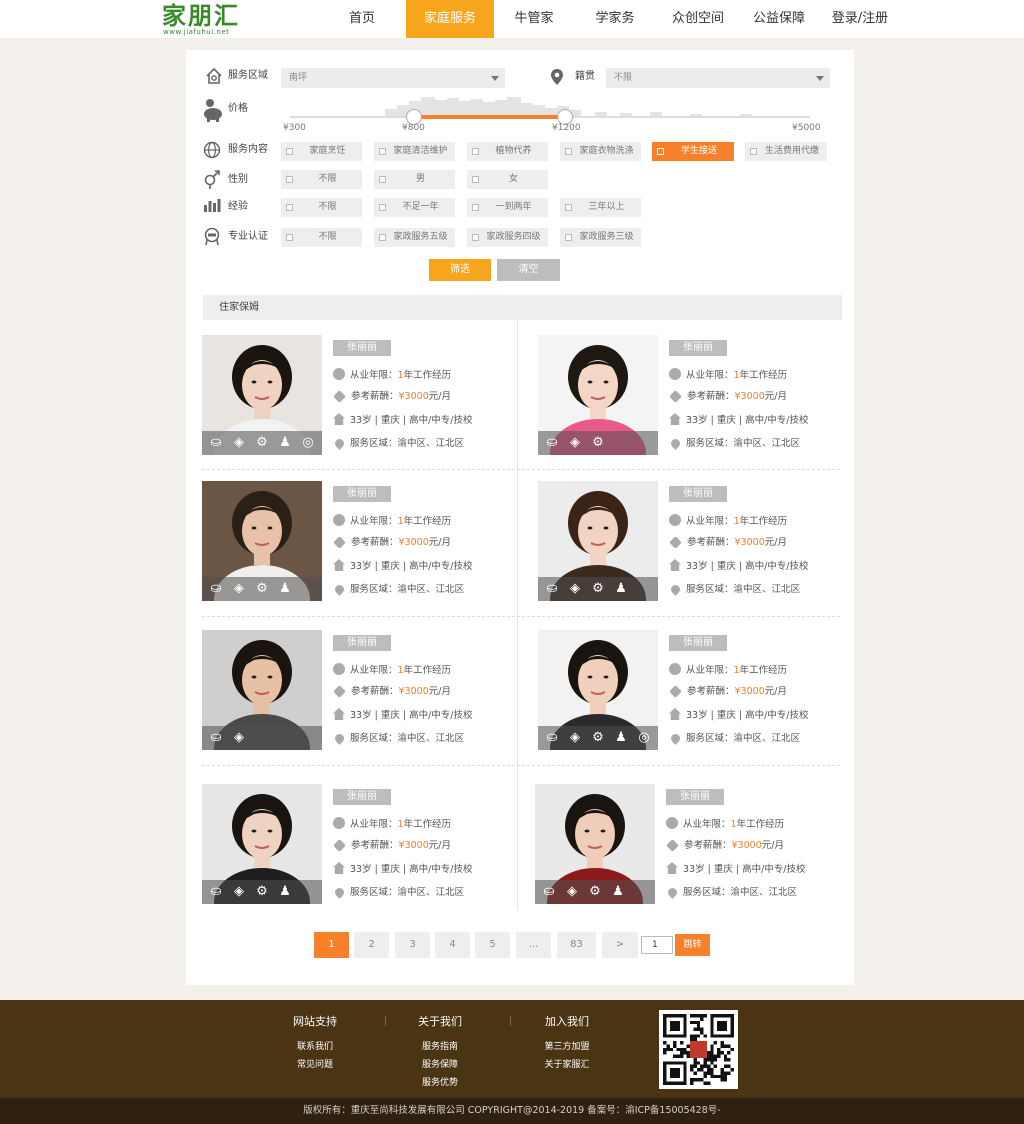  I want to click on nav-home: 首页, so click(362, 19).